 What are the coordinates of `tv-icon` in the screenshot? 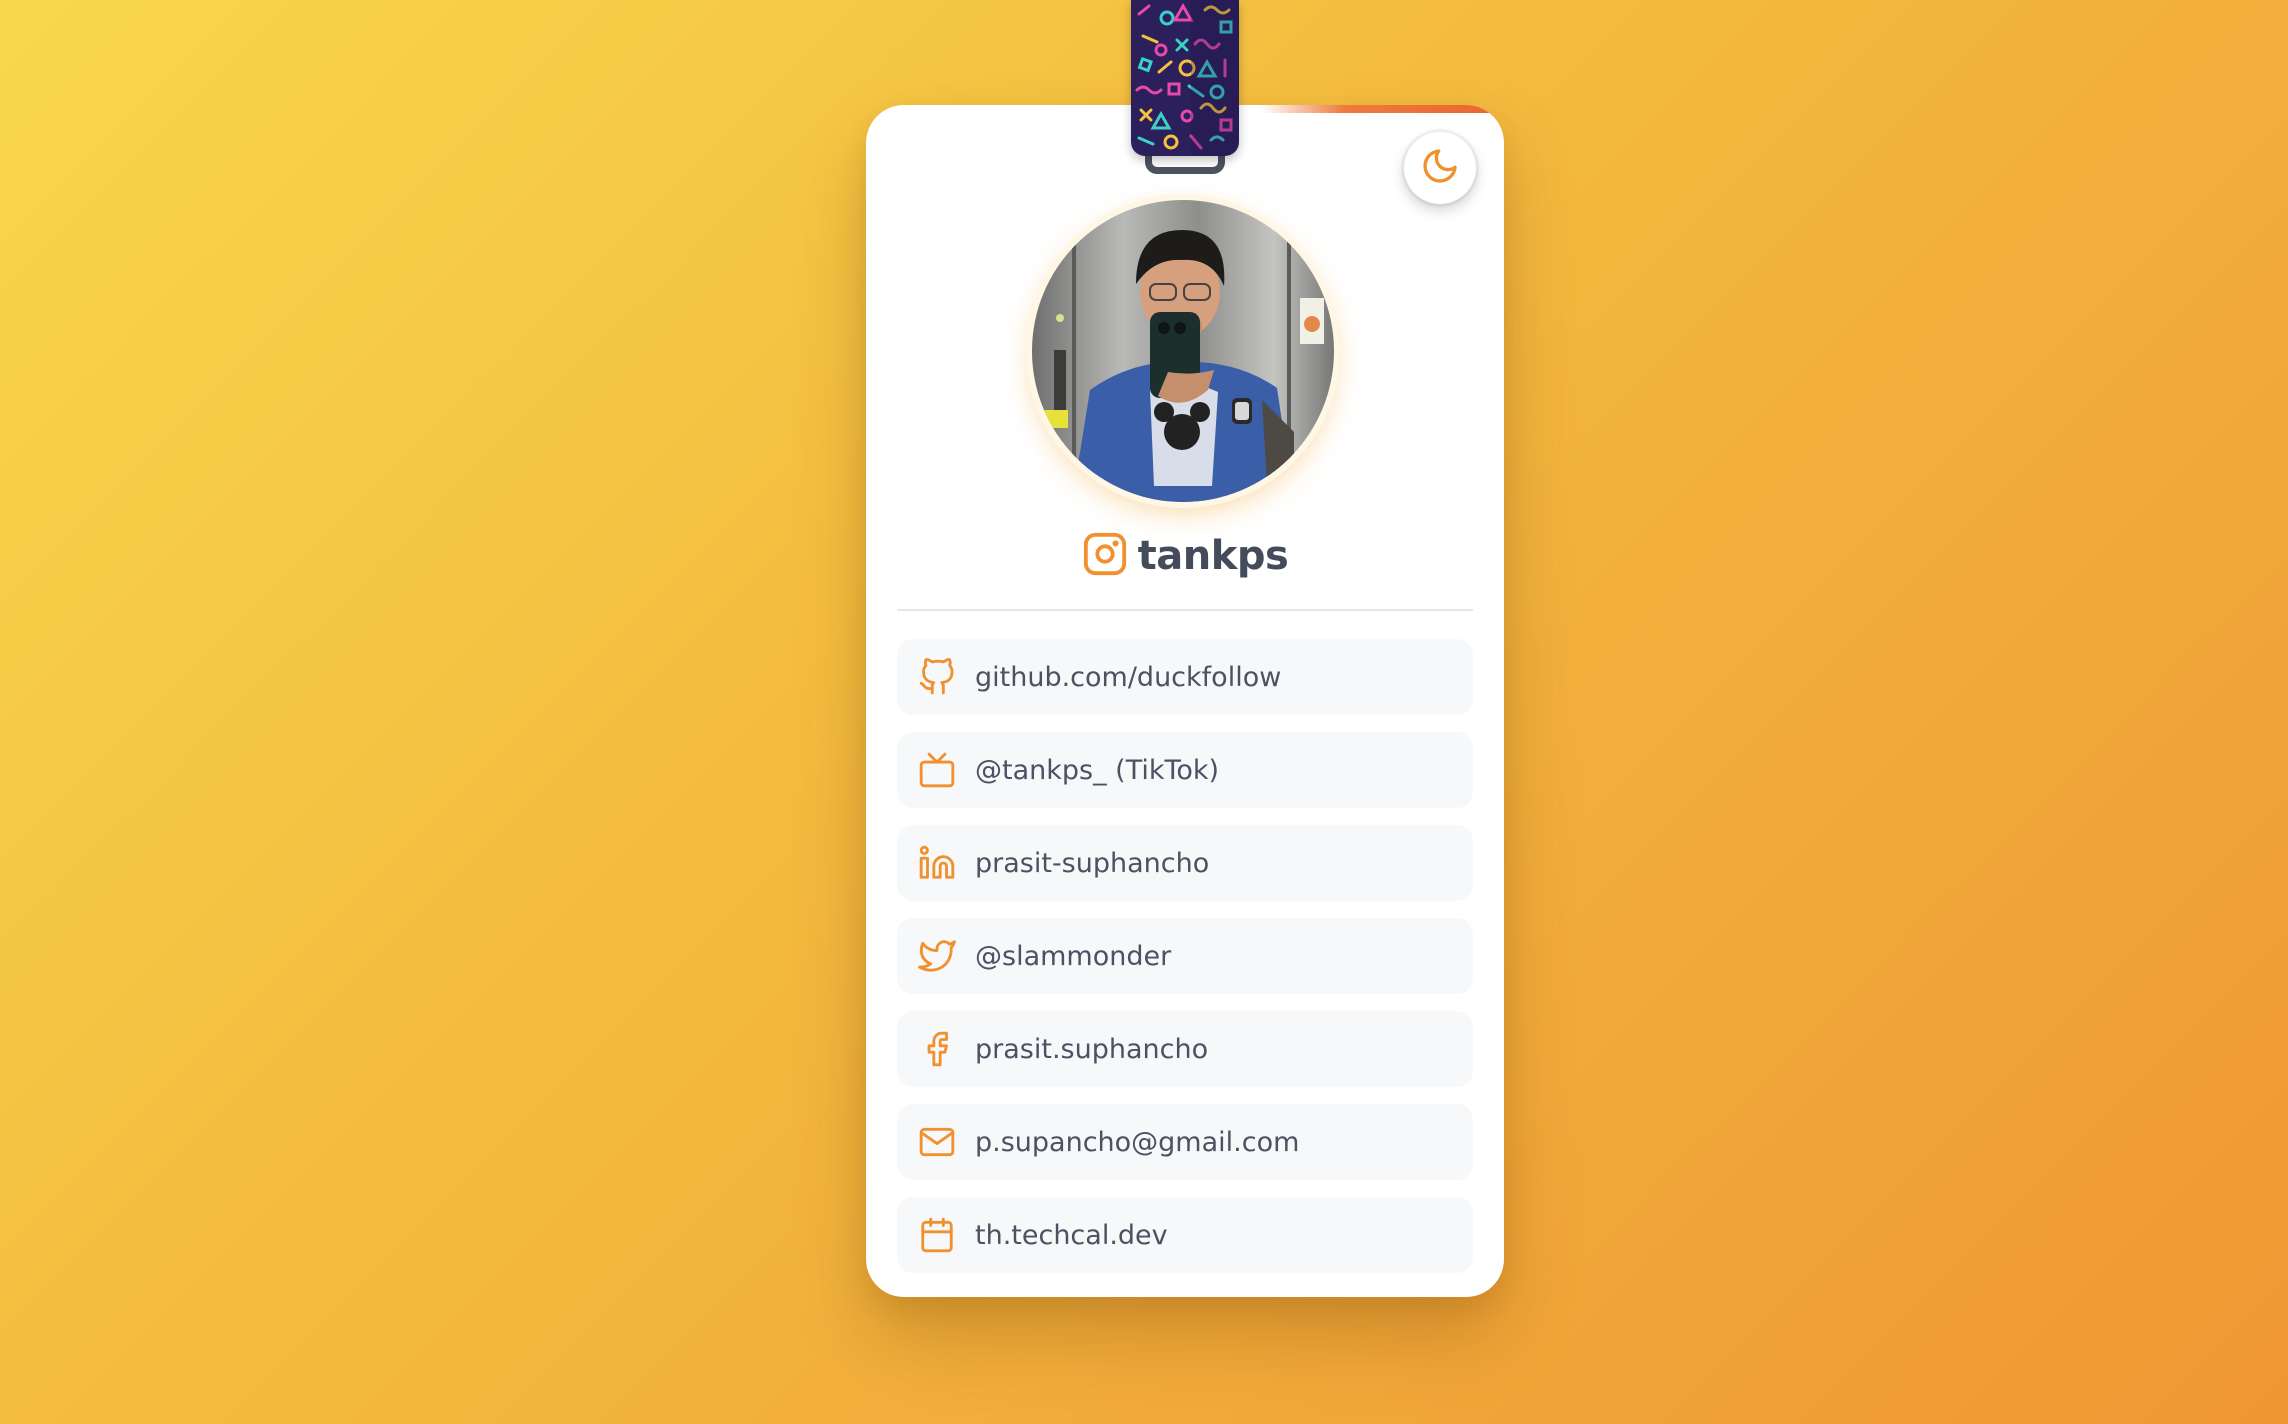 It's located at (937, 770).